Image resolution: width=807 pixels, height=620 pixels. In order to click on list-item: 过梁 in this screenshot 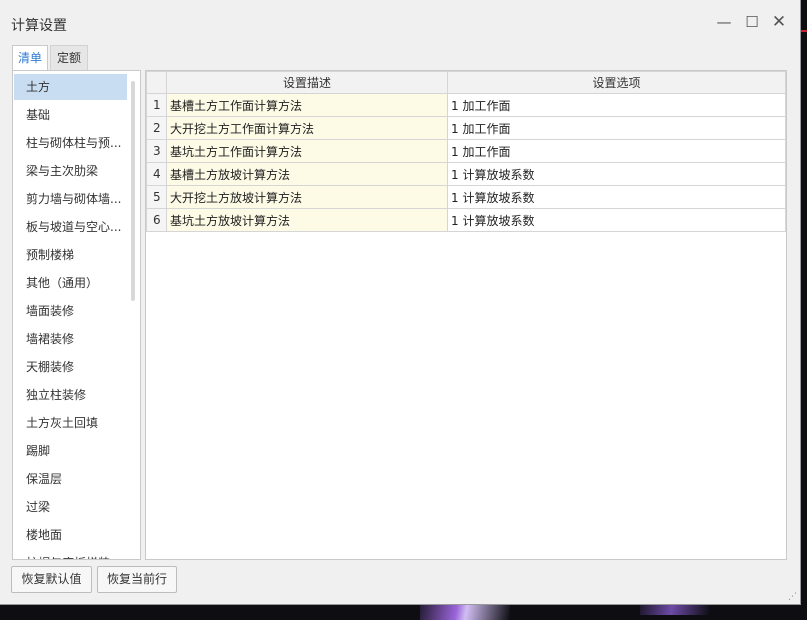, I will do `click(70, 507)`.